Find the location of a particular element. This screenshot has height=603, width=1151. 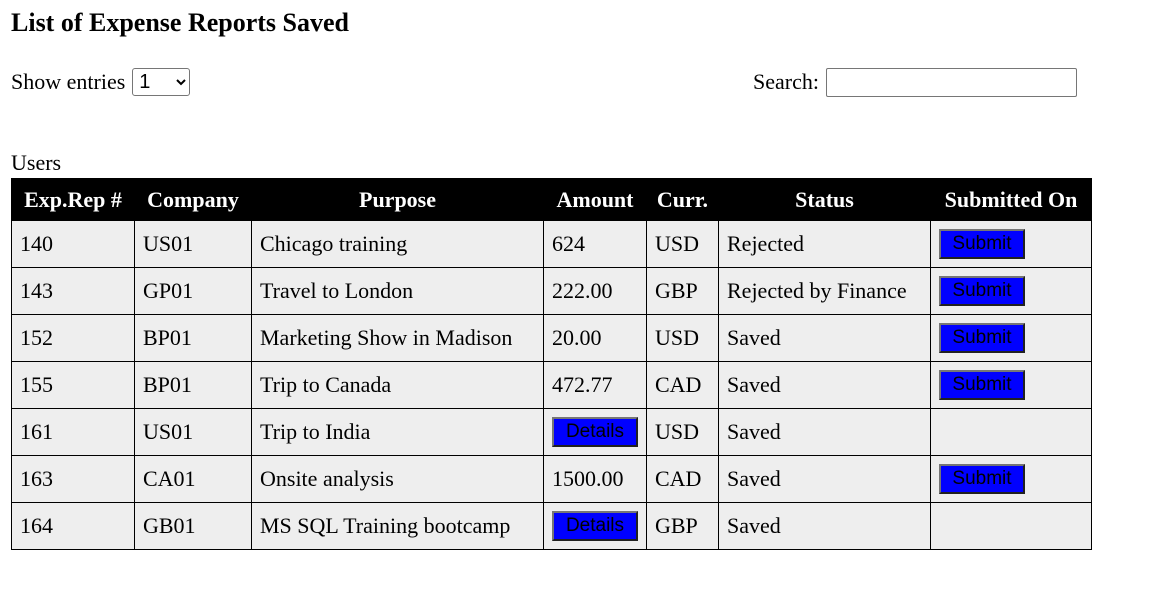

search-control: Search: is located at coordinates (915, 82).